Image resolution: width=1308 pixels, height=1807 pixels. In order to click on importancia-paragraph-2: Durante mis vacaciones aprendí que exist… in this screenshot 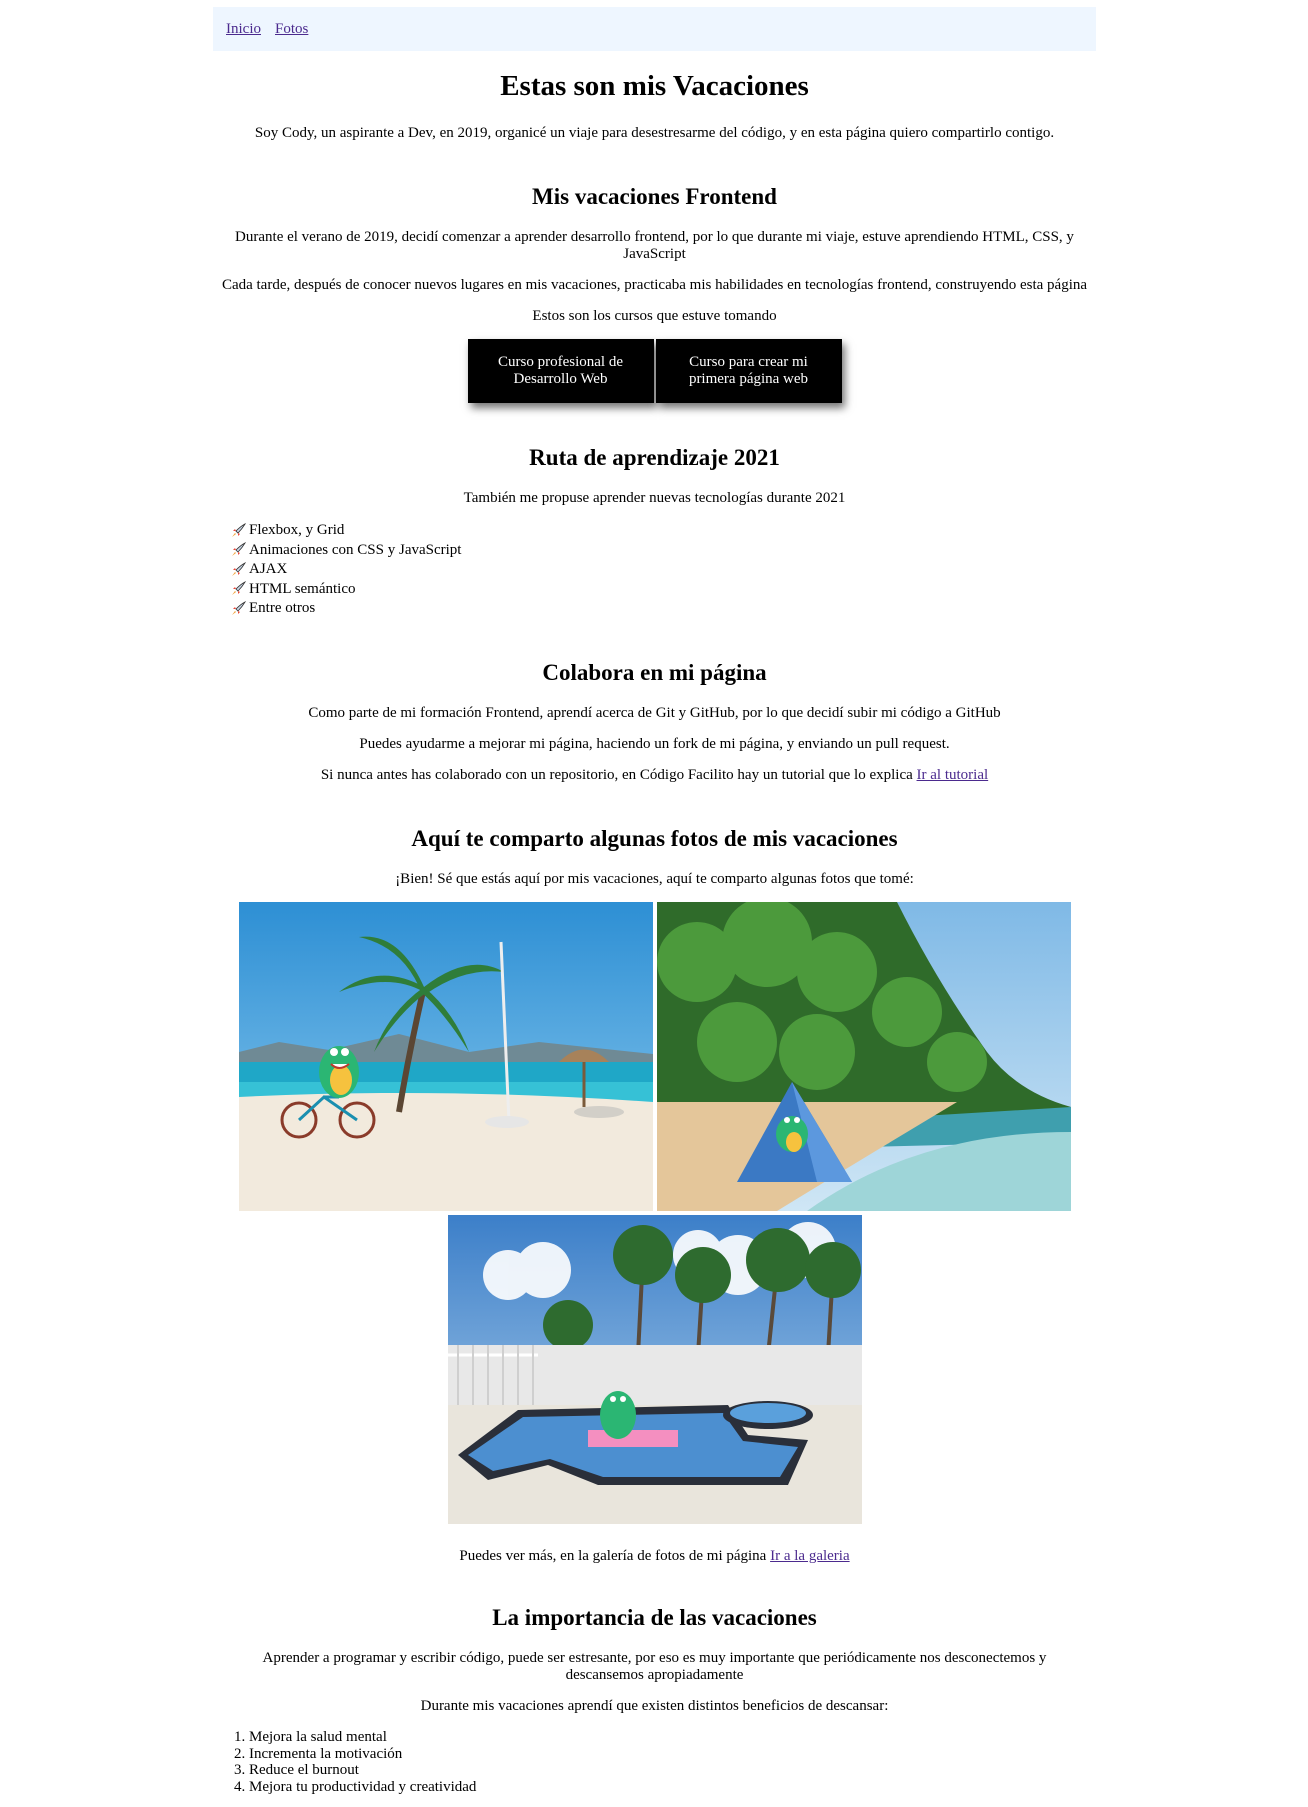, I will do `click(654, 1706)`.